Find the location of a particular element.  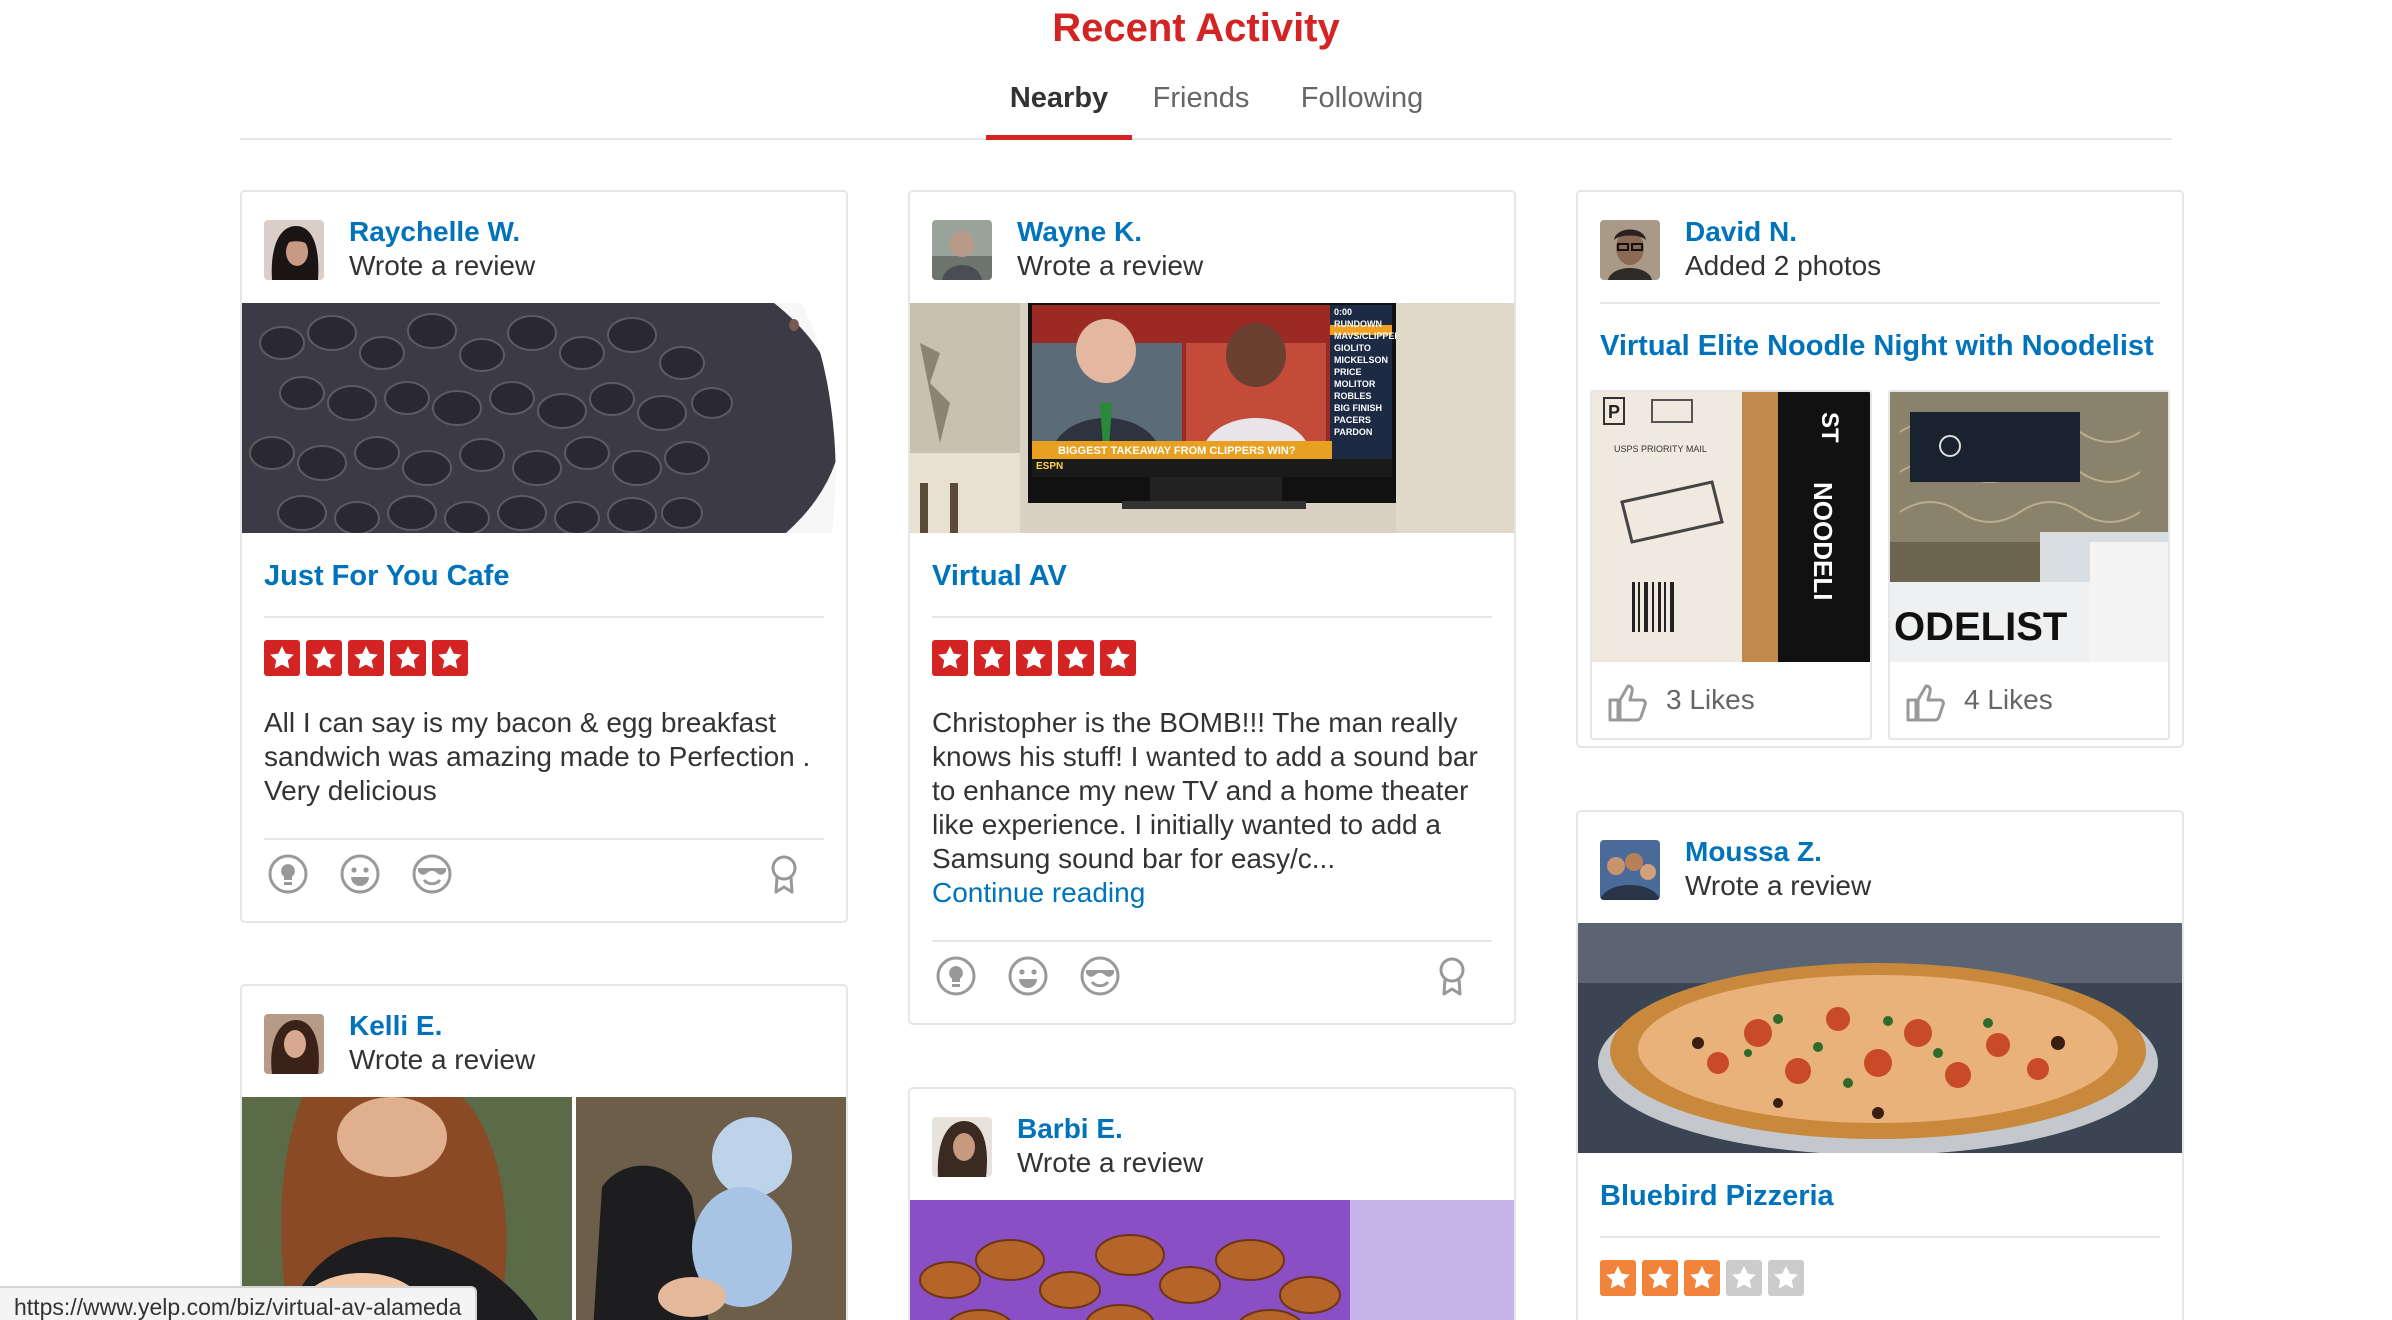

like-count: 3 Likes is located at coordinates (1710, 699).